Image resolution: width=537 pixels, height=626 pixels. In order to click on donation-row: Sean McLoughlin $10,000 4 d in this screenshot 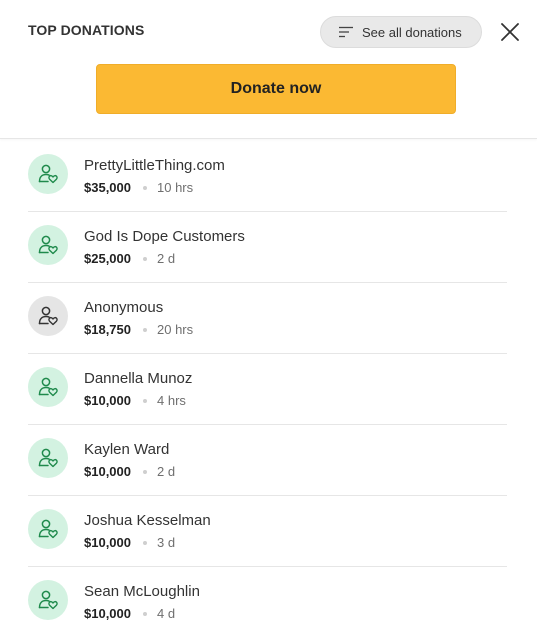, I will do `click(267, 596)`.